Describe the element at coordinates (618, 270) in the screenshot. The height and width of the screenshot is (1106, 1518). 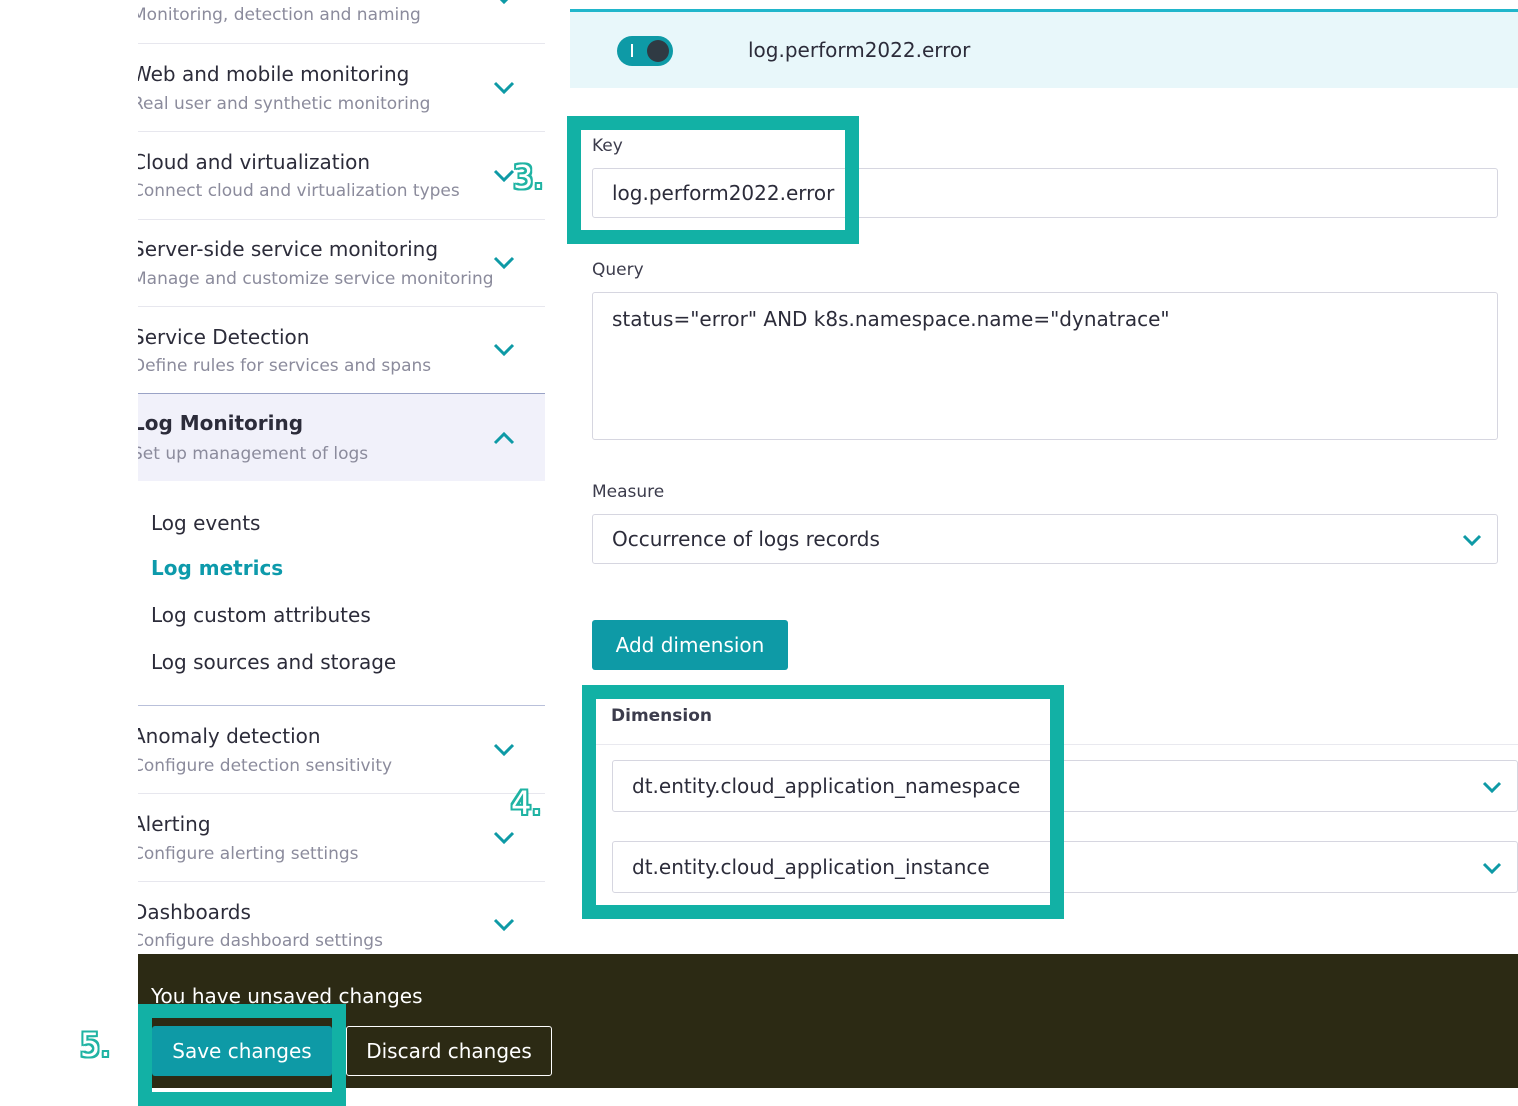
I see `query-label: Query` at that location.